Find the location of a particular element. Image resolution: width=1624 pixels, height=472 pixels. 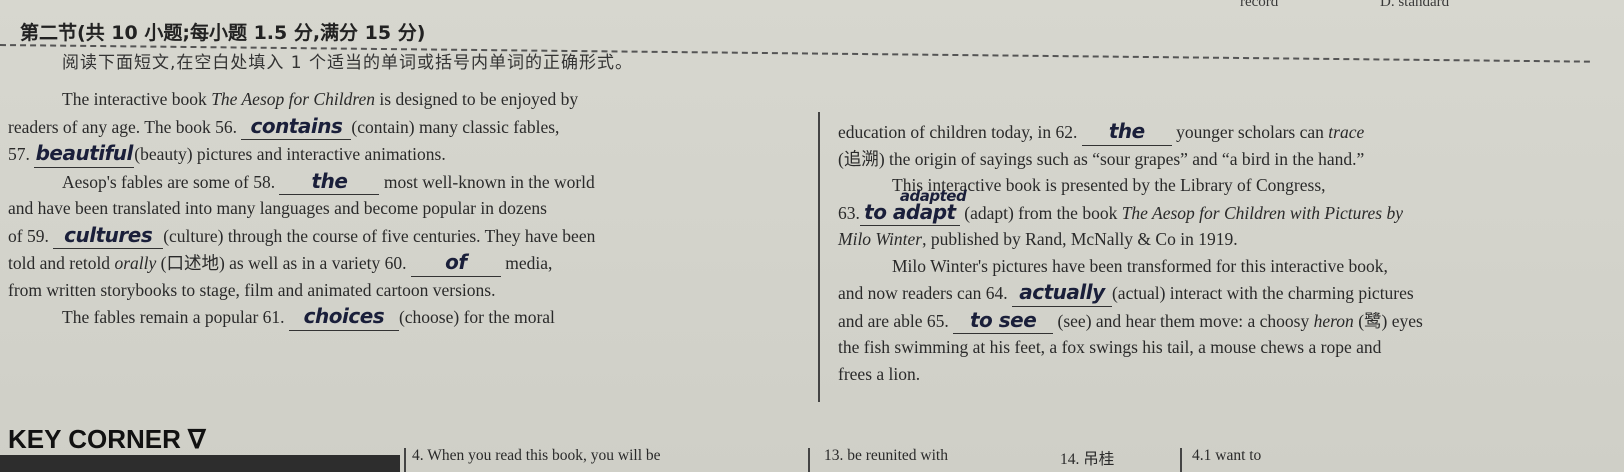

answer-65: to see is located at coordinates (1003, 320).